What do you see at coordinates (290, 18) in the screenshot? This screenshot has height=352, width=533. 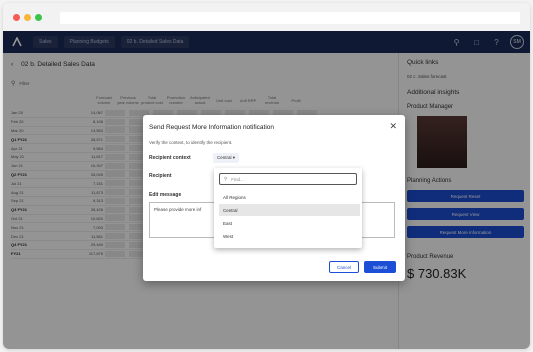 I see `address-bar` at bounding box center [290, 18].